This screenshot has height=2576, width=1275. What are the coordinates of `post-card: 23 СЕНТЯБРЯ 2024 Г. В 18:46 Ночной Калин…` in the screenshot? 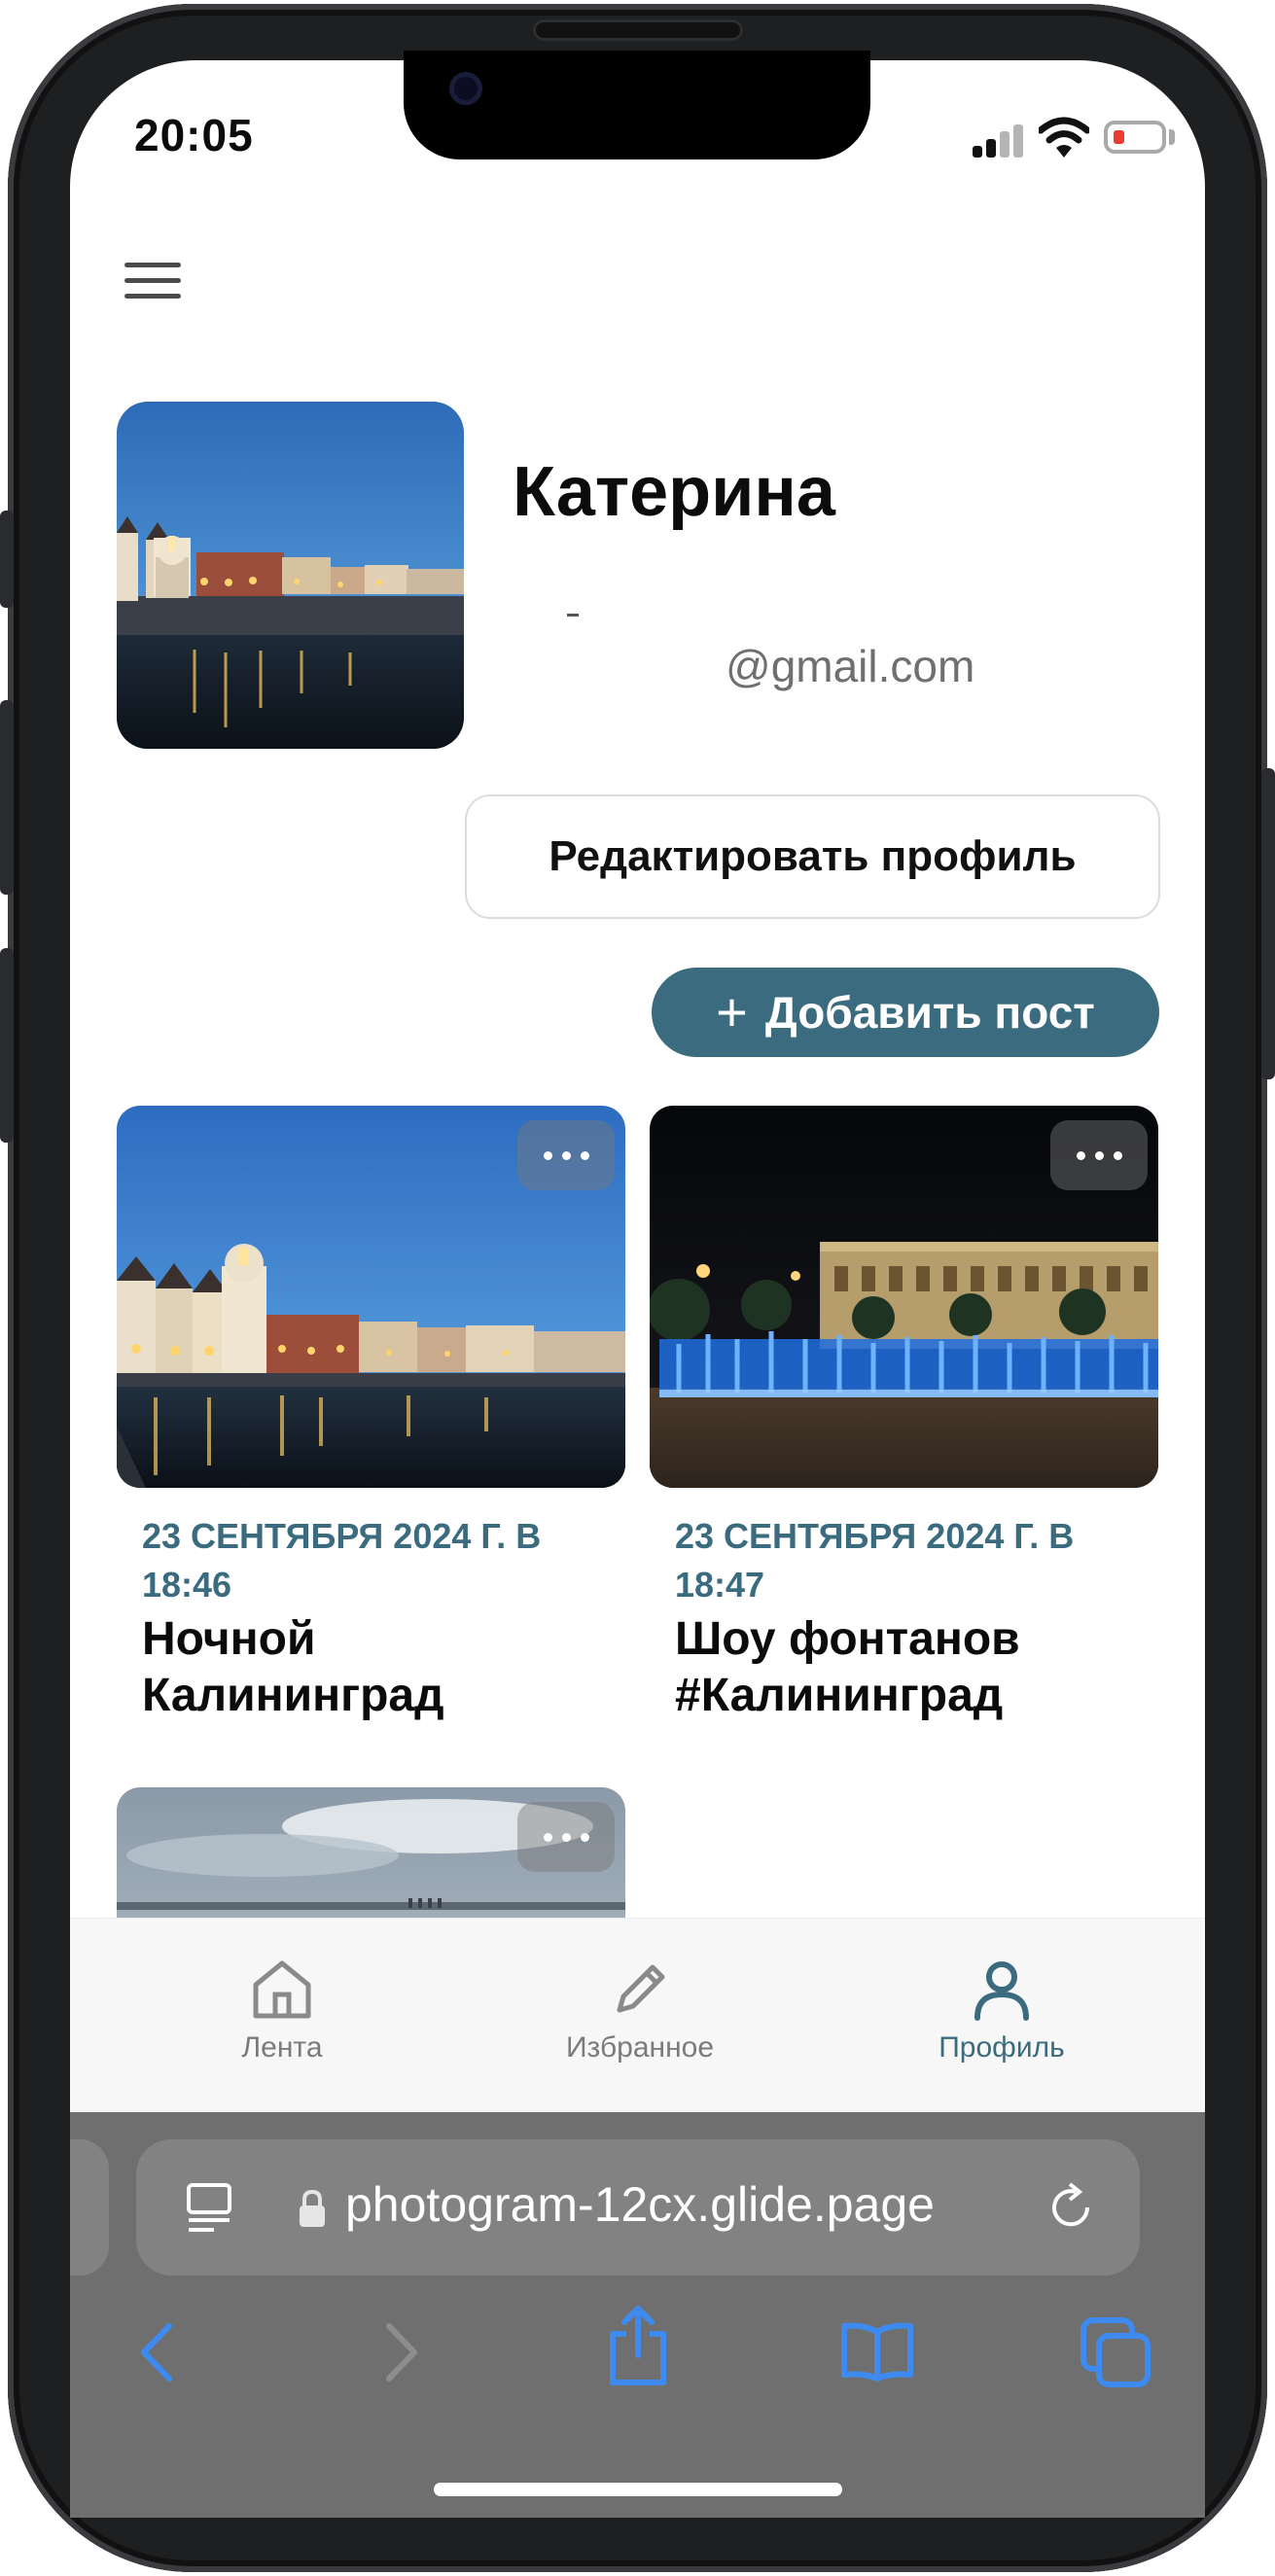 It's located at (371, 1417).